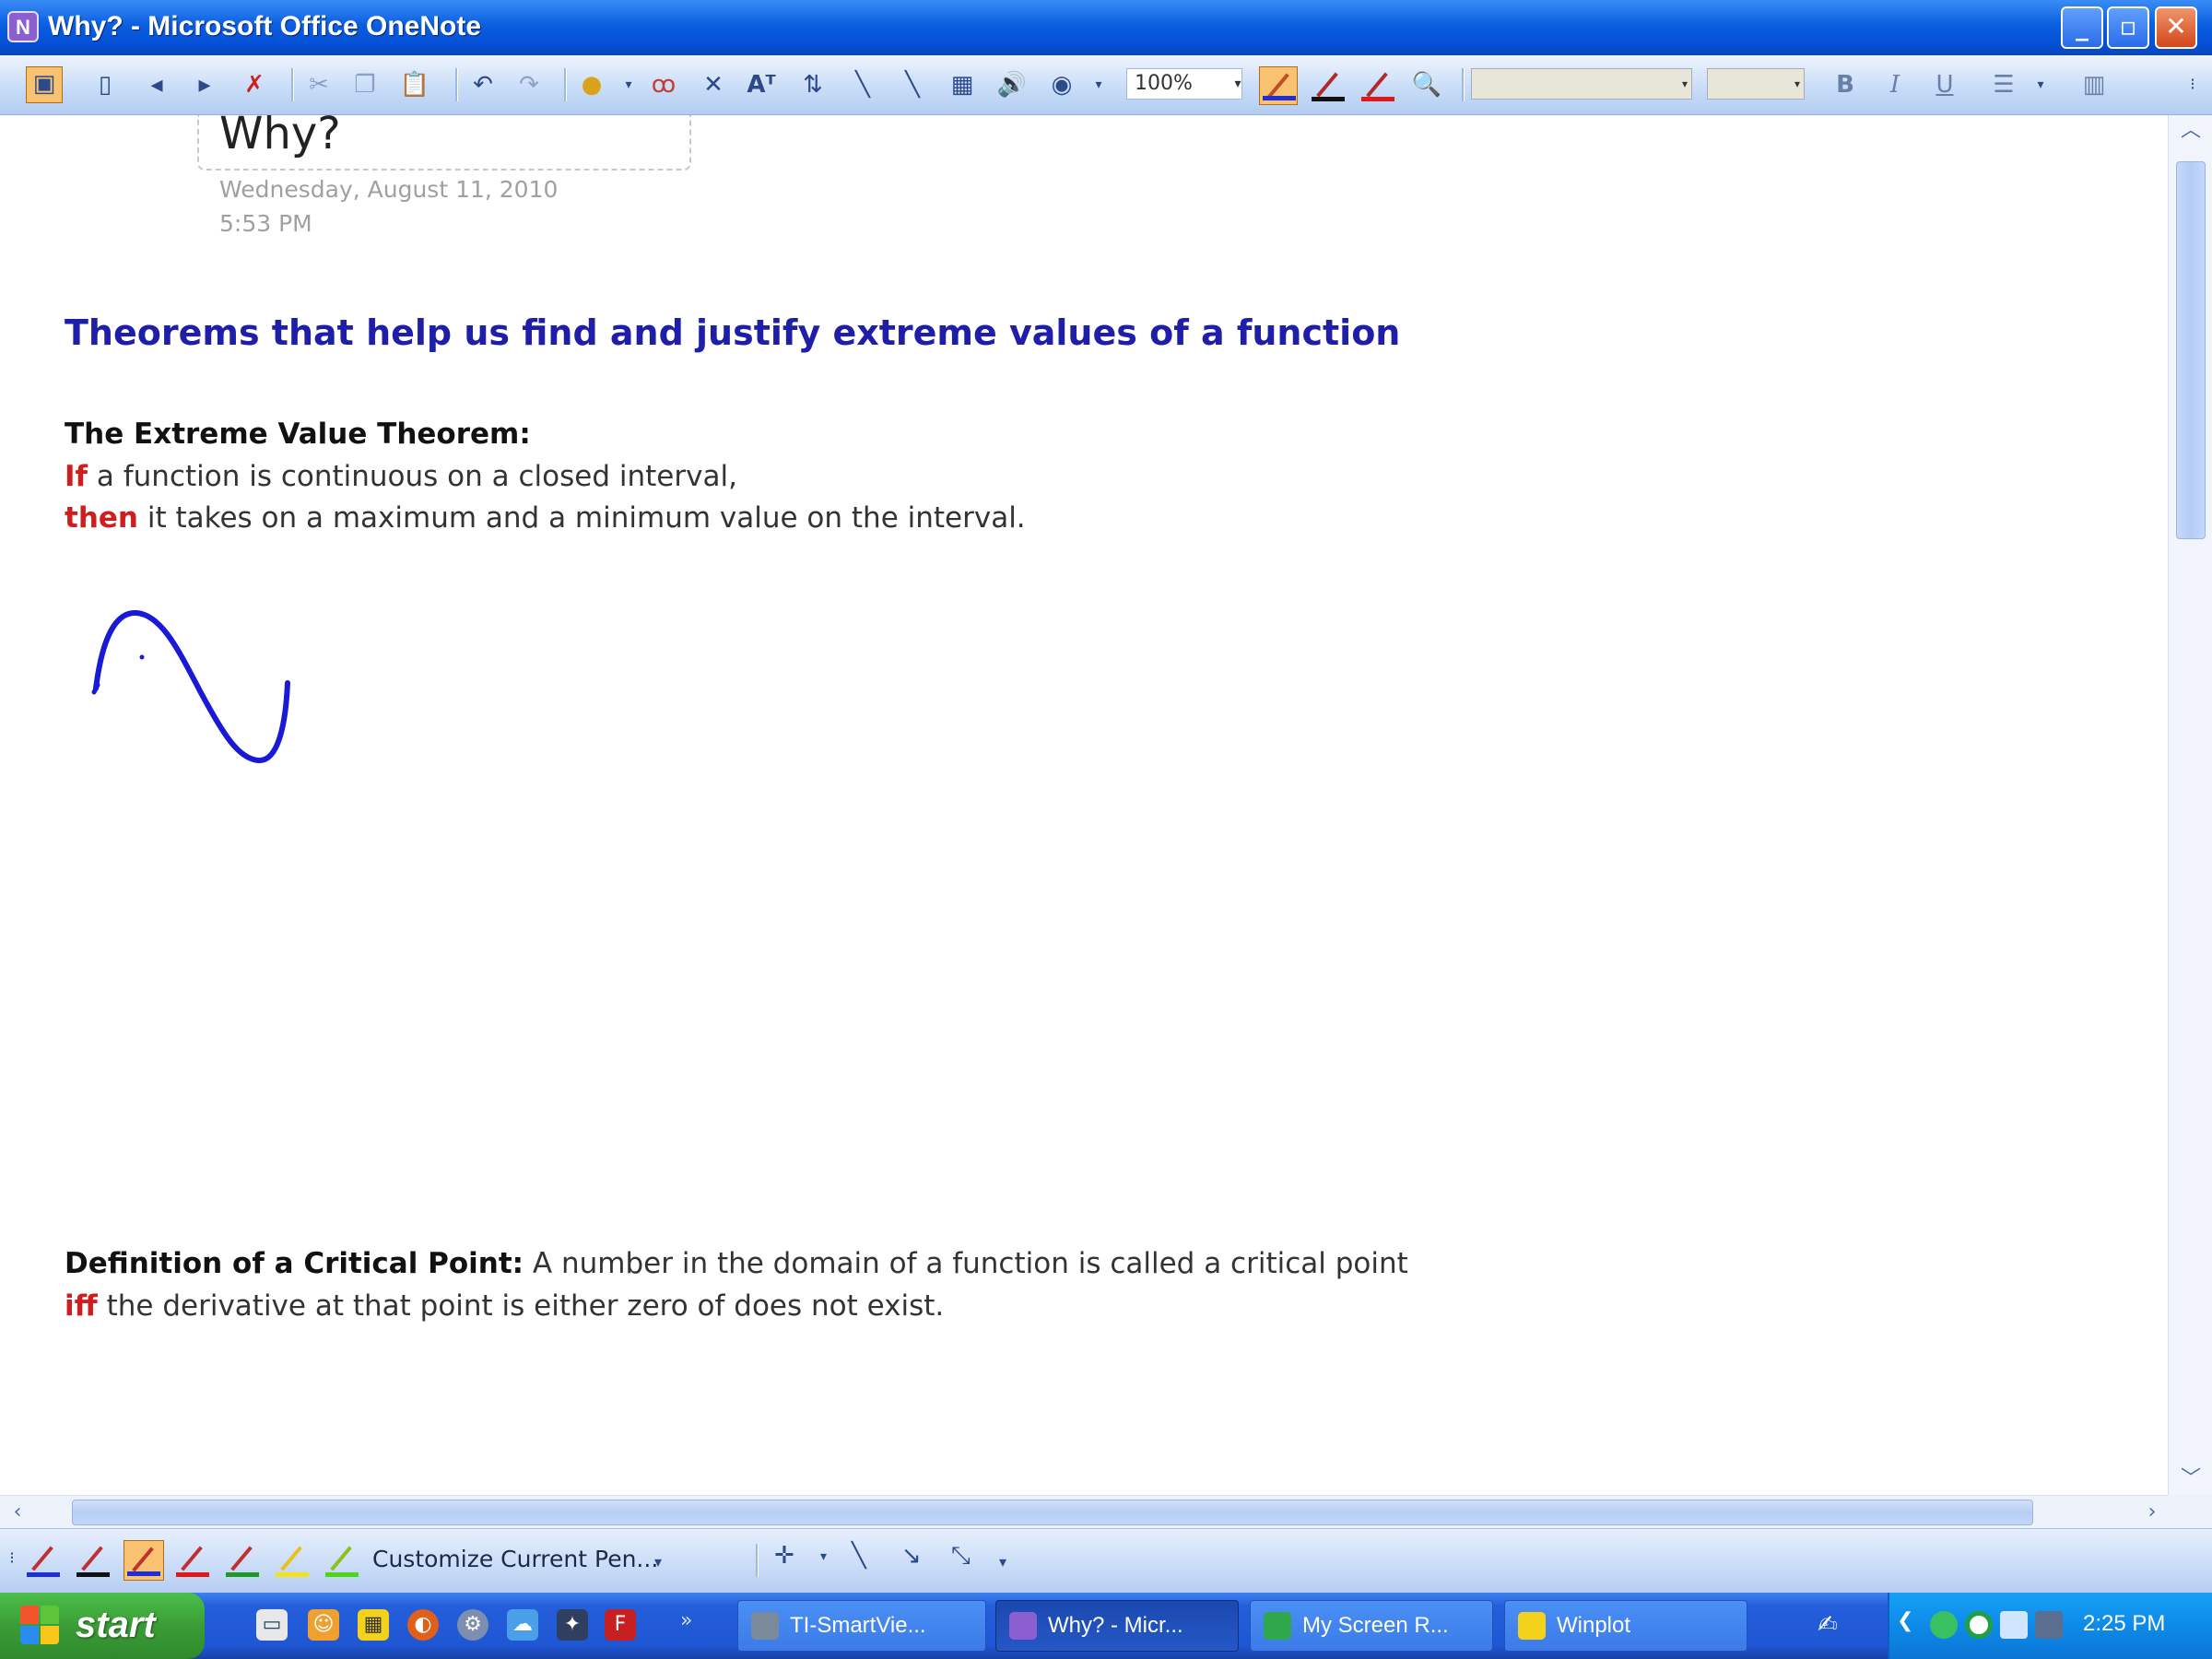 The height and width of the screenshot is (1659, 2212). Describe the element at coordinates (1979, 1625) in the screenshot. I see `tray-status-icon` at that location.